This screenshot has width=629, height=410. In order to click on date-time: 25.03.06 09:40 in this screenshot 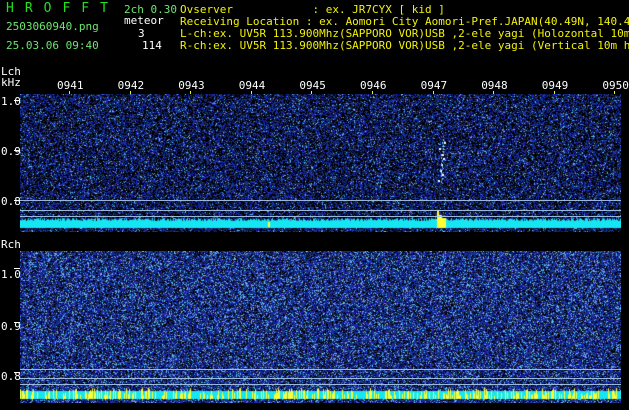, I will do `click(52, 45)`.